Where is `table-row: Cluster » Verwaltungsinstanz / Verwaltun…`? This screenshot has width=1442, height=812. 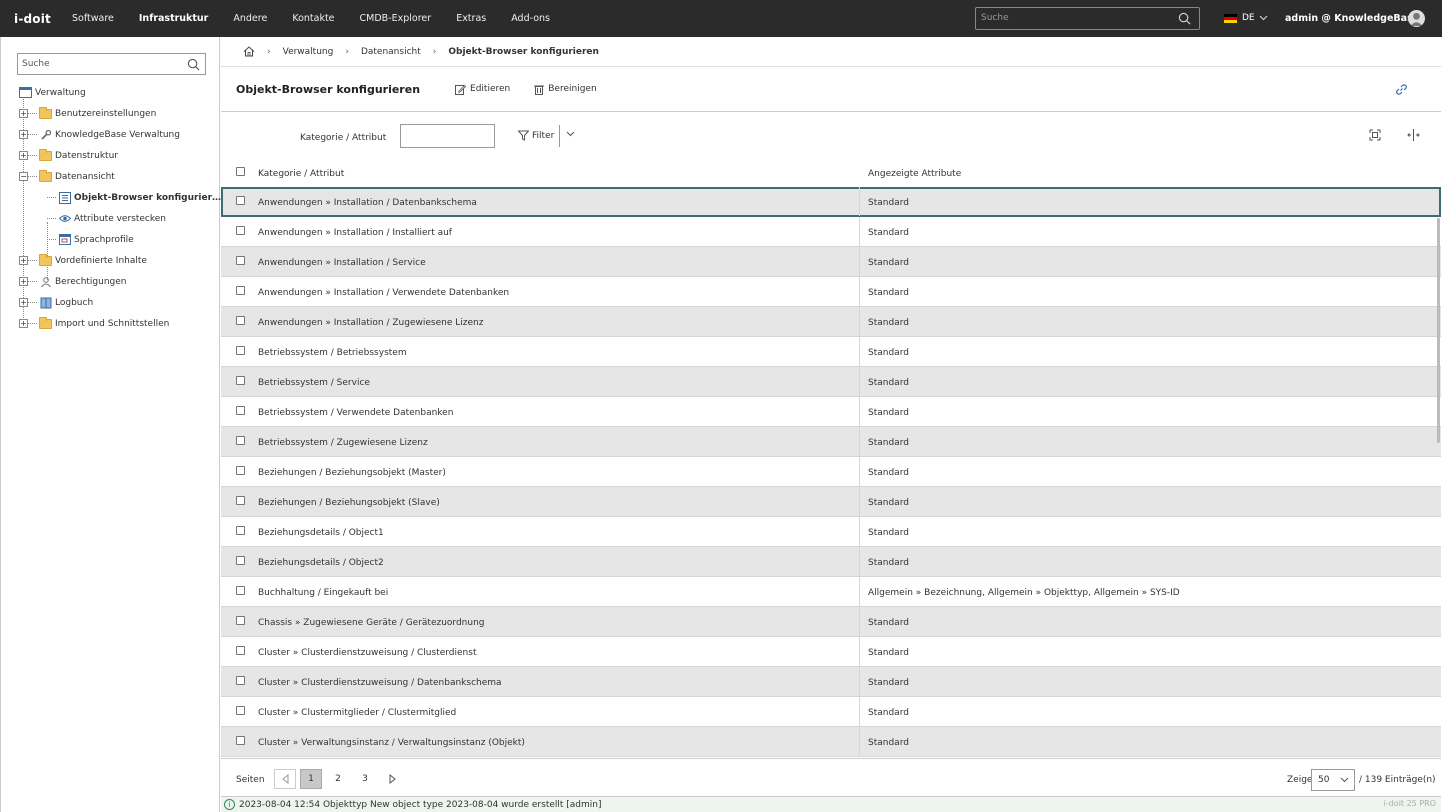
table-row: Cluster » Verwaltungsinstanz / Verwaltun… is located at coordinates (831, 742).